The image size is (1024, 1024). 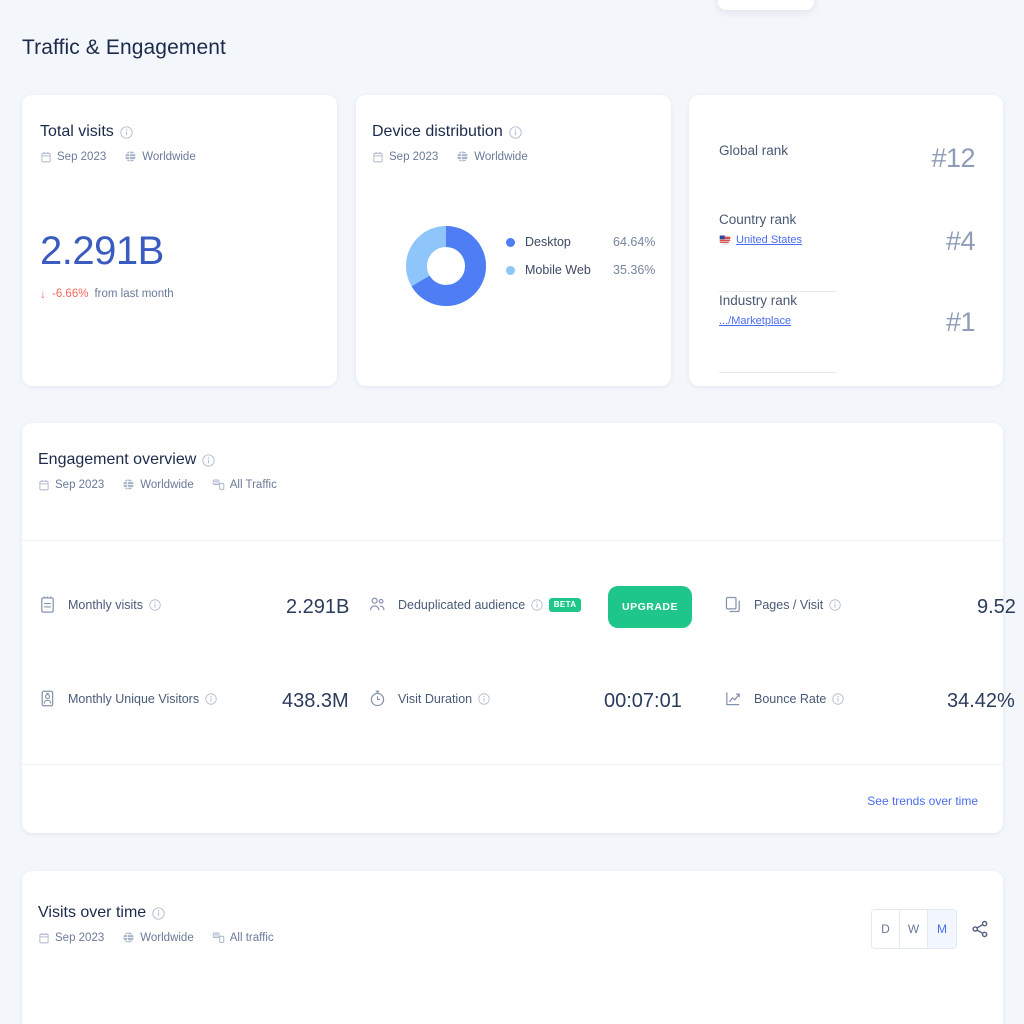 What do you see at coordinates (43, 294) in the screenshot?
I see `arrow-down-icon: ↓` at bounding box center [43, 294].